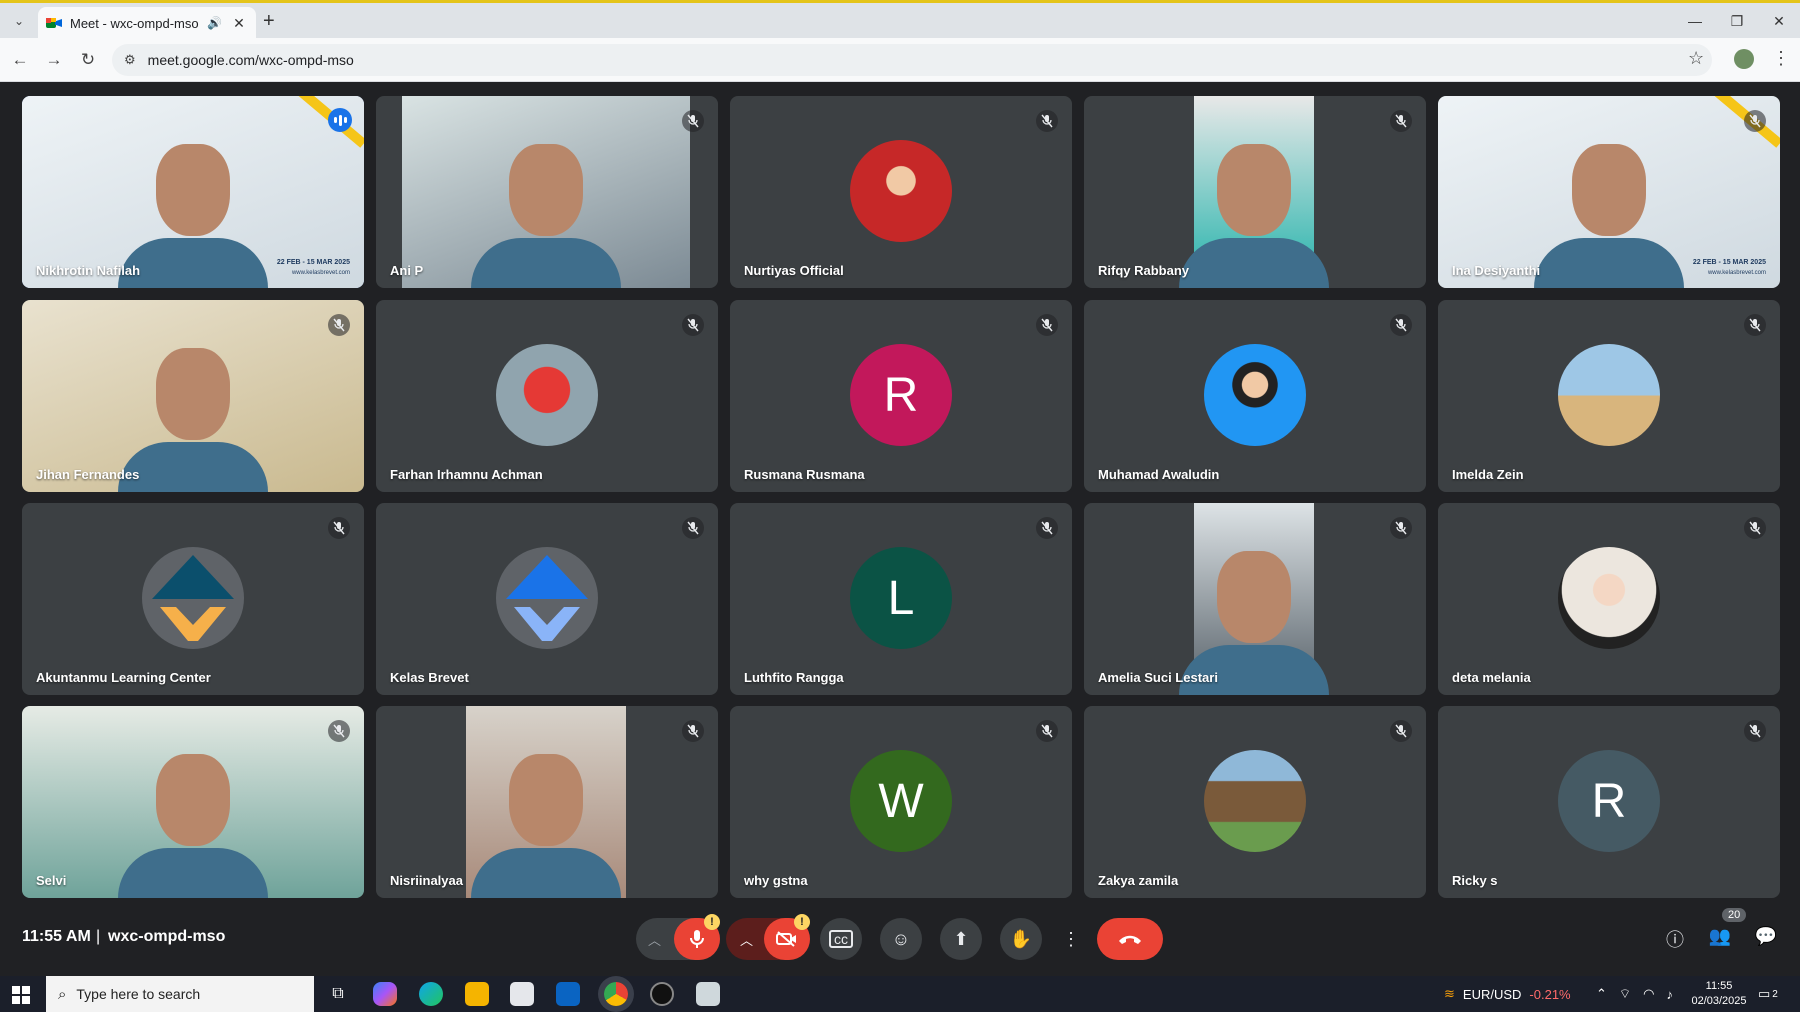  I want to click on ticker-change: -0.21%, so click(1550, 994).